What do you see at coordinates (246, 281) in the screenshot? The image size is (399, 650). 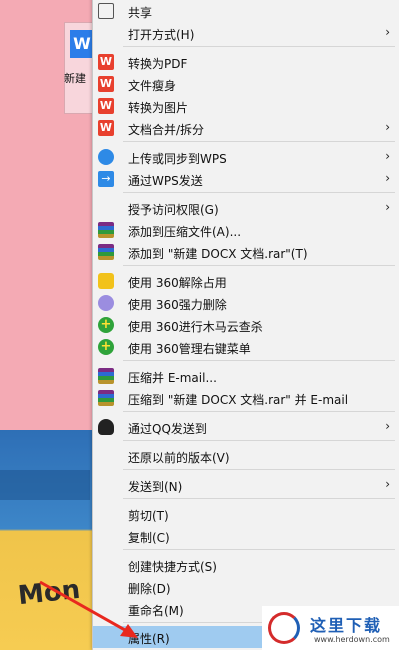 I see `menu-item-360-unlock: 使用 360解除占用` at bounding box center [246, 281].